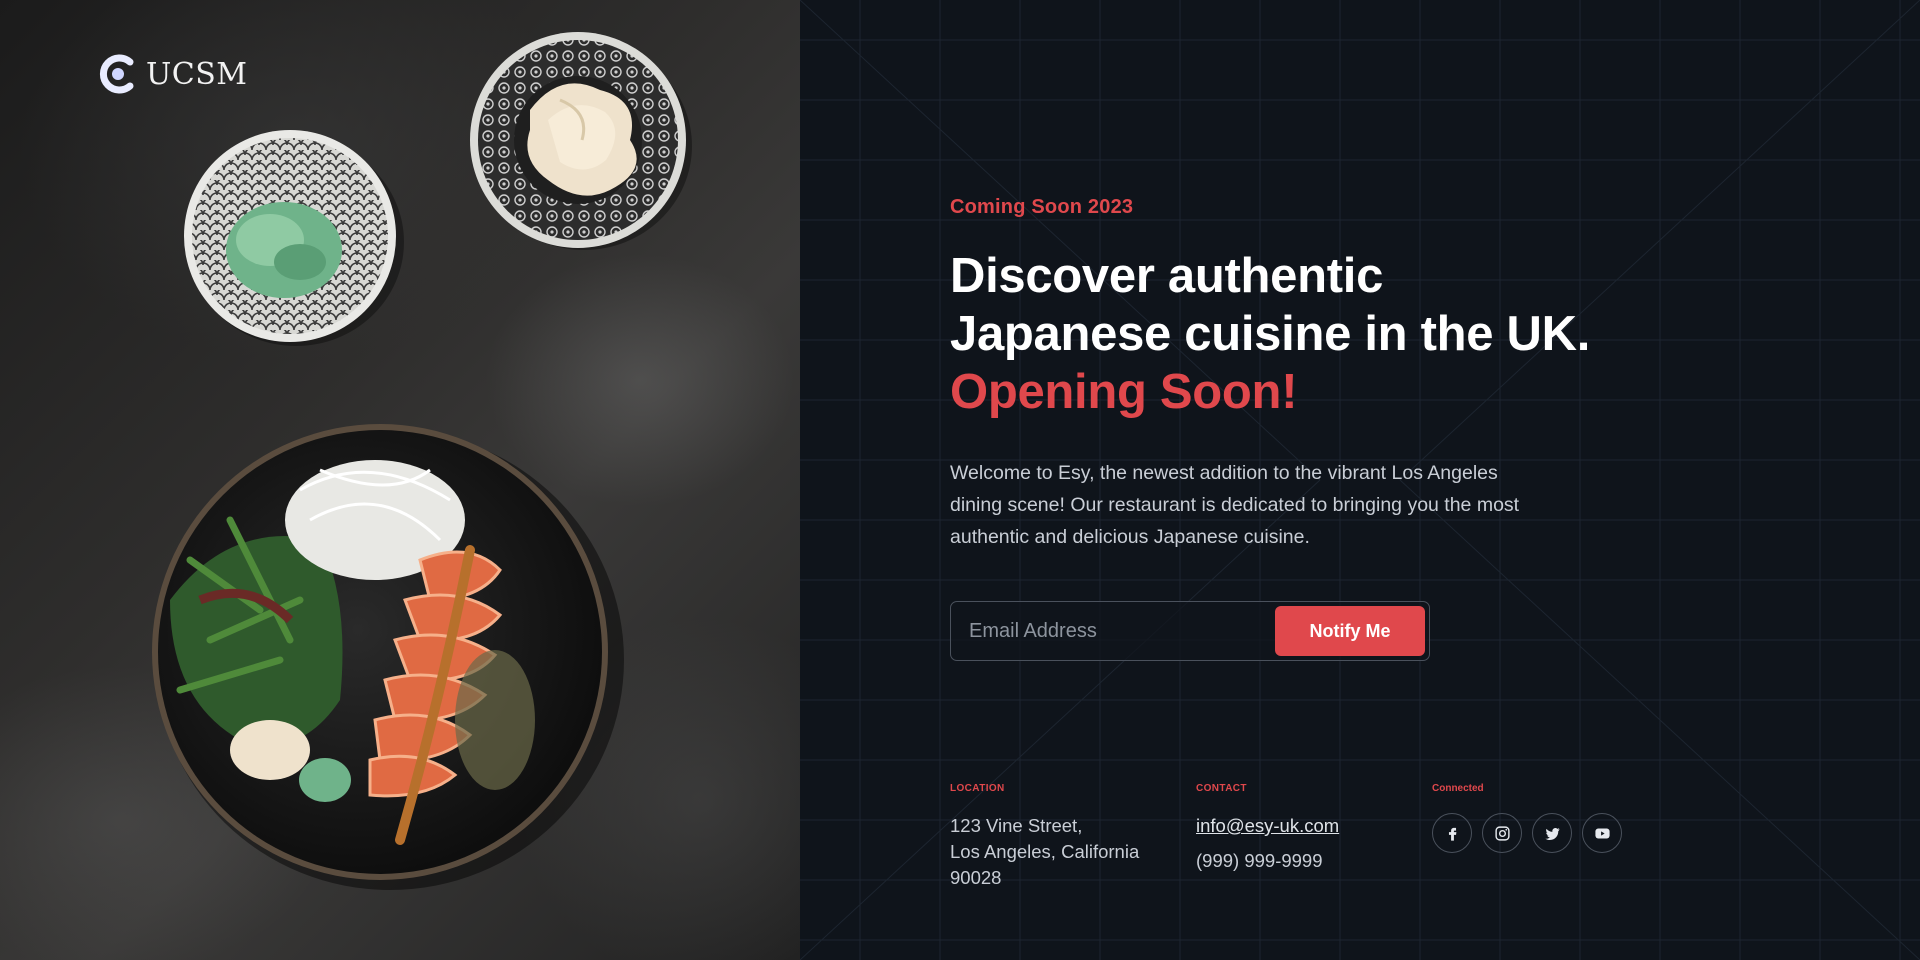 The width and height of the screenshot is (1920, 960). I want to click on contact-label: CONTACT, so click(1221, 788).